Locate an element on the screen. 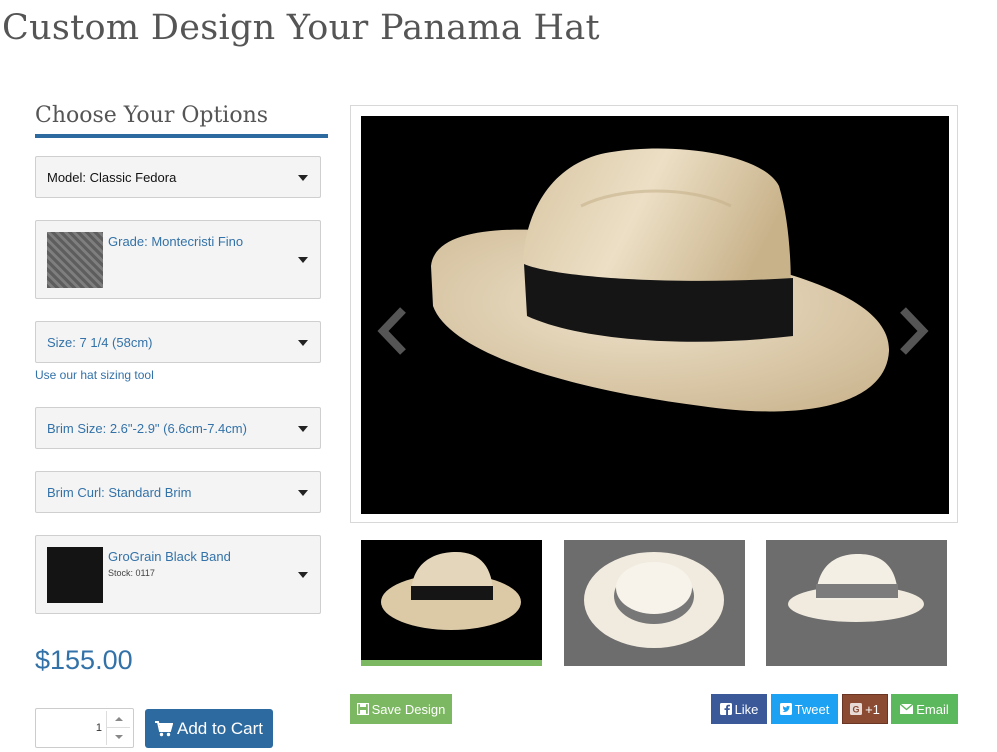  brim-curl-select-label: Brim Curl: Standard Brim is located at coordinates (119, 492).